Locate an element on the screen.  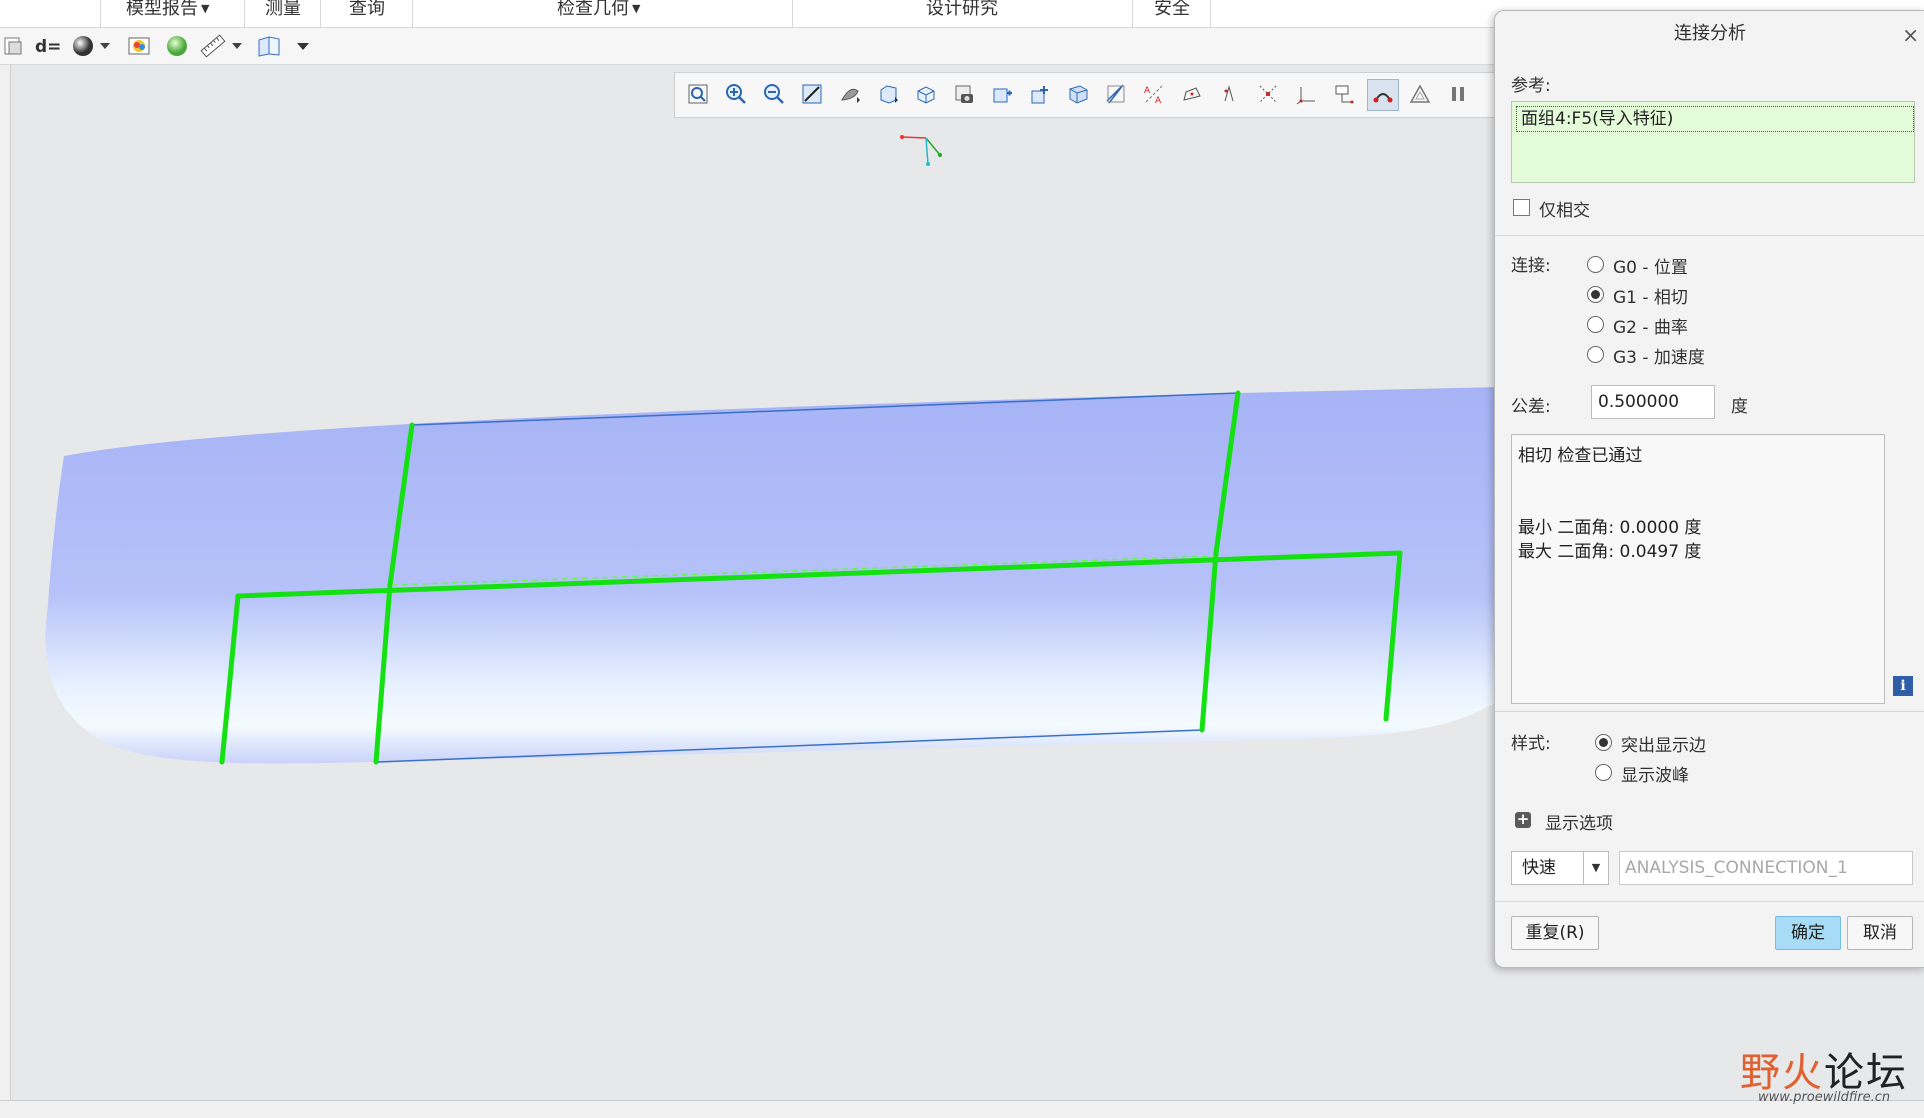
close-icon: × is located at coordinates (1910, 35).